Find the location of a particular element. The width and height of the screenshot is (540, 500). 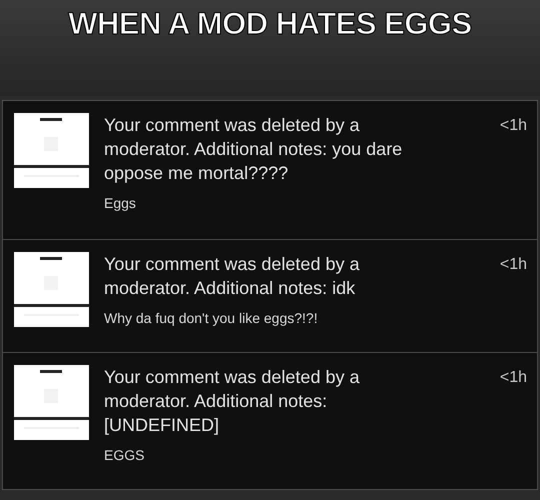

caption: WHEN A MOD HATES EGGS is located at coordinates (270, 24).